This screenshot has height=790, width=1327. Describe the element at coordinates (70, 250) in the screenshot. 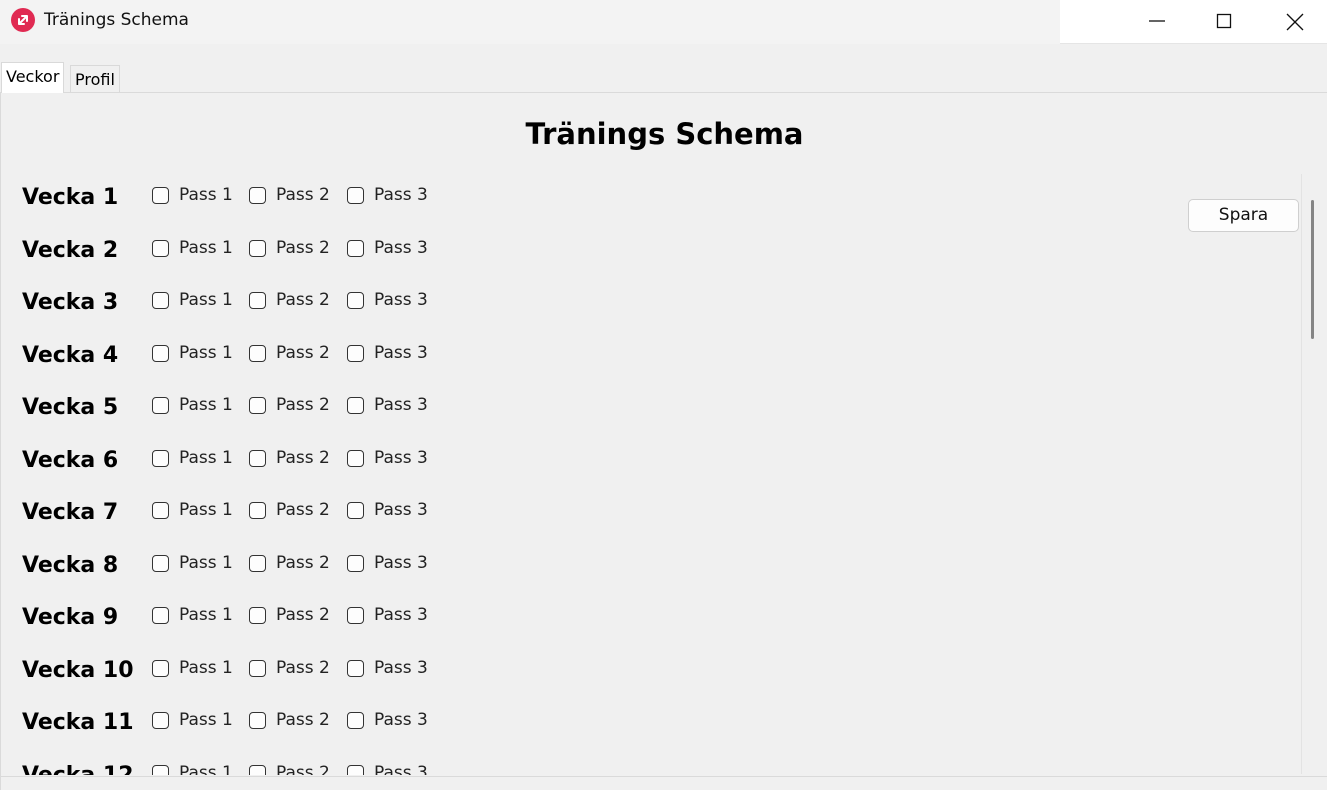

I see `week-label: Vecka 2` at that location.